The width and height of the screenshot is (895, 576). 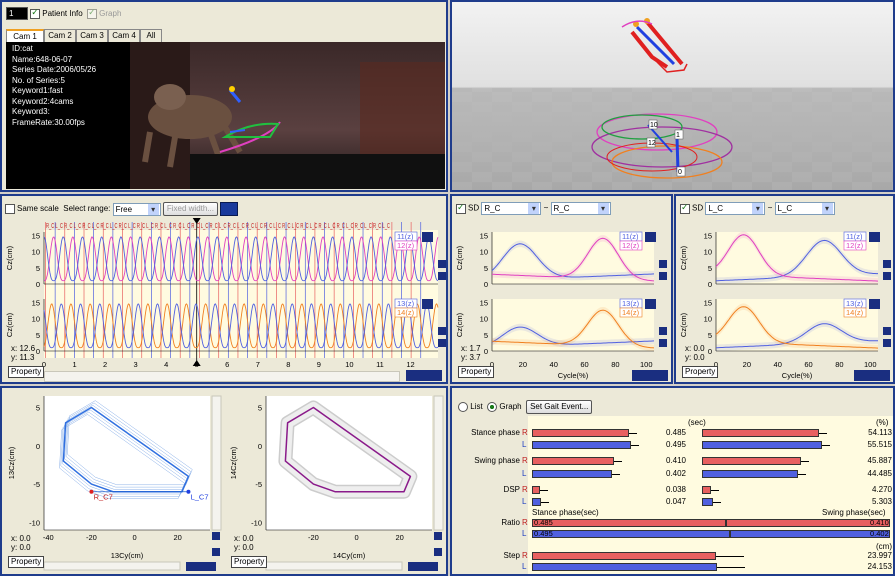 I want to click on row-name: Swing phase, so click(x=497, y=461).